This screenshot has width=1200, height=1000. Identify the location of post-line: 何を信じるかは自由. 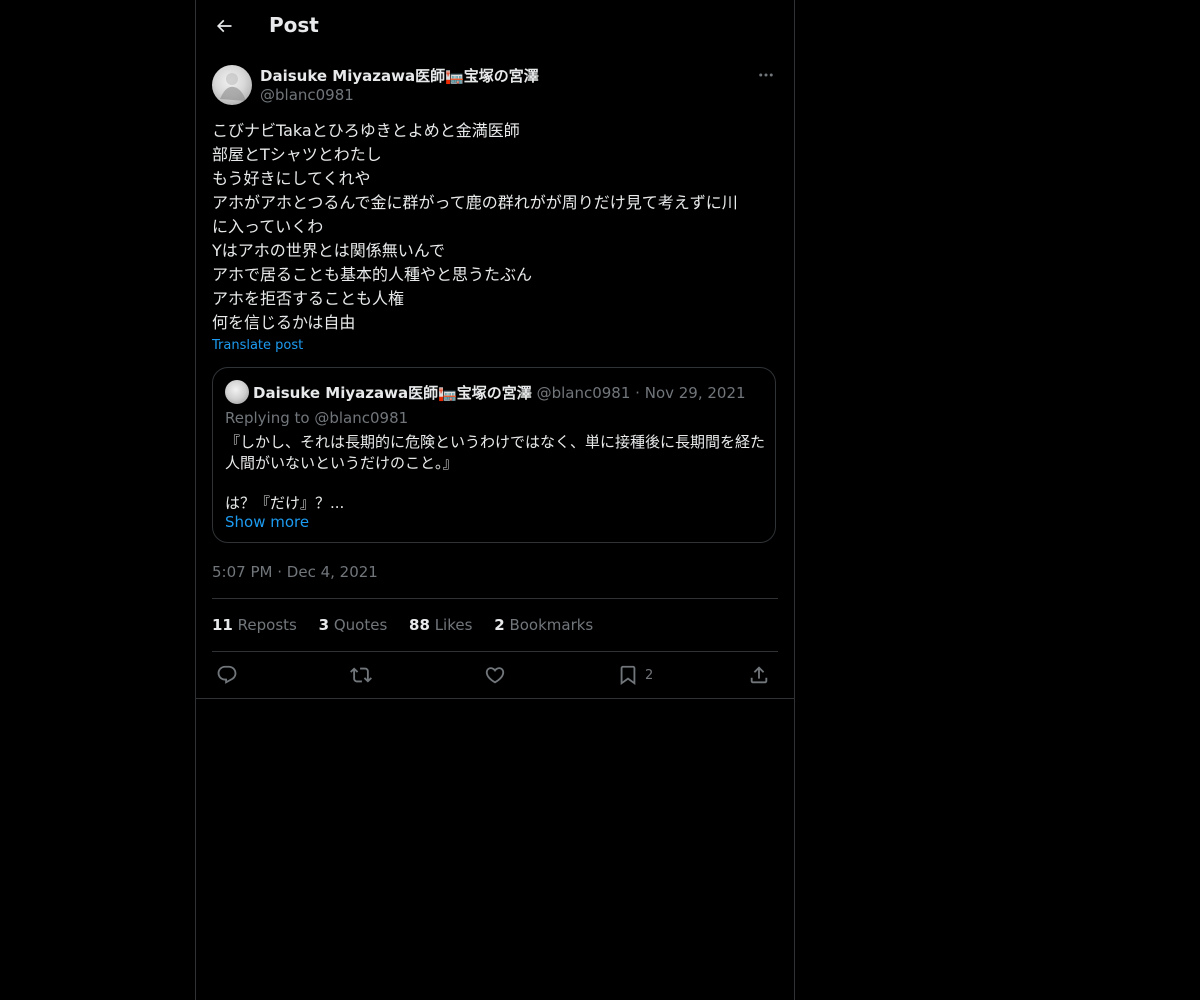
(284, 322).